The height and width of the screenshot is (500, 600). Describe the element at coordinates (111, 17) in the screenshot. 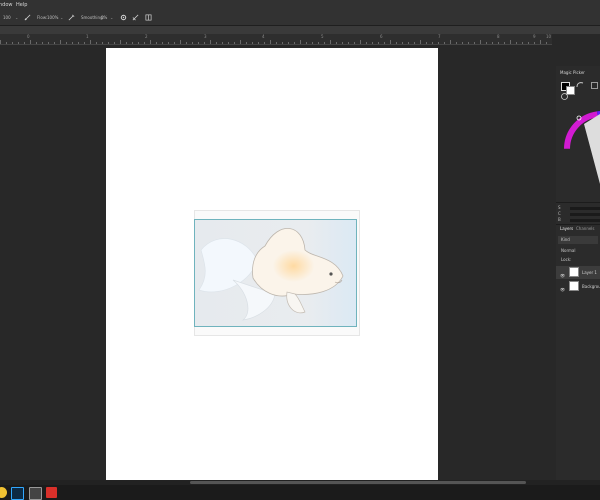

I see `smoothing-dropdown: ⌄` at that location.